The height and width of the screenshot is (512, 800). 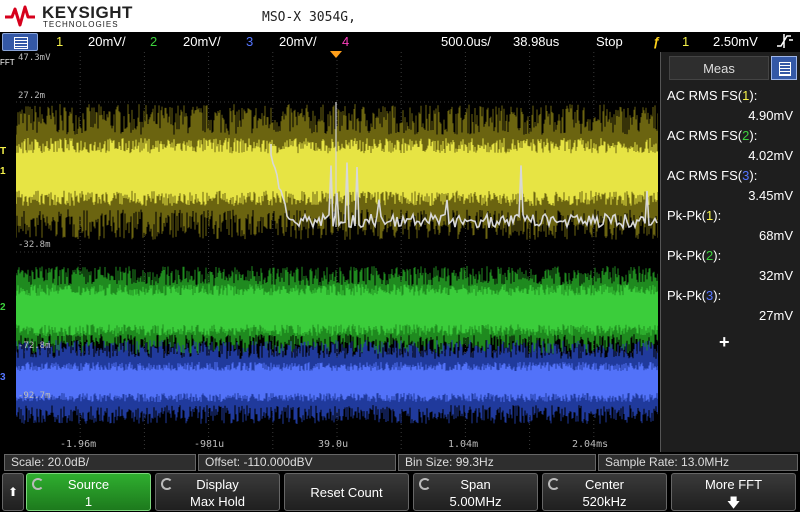 What do you see at coordinates (730, 148) in the screenshot?
I see `measurement-item: AC RMS FS(2): 4.02mV` at bounding box center [730, 148].